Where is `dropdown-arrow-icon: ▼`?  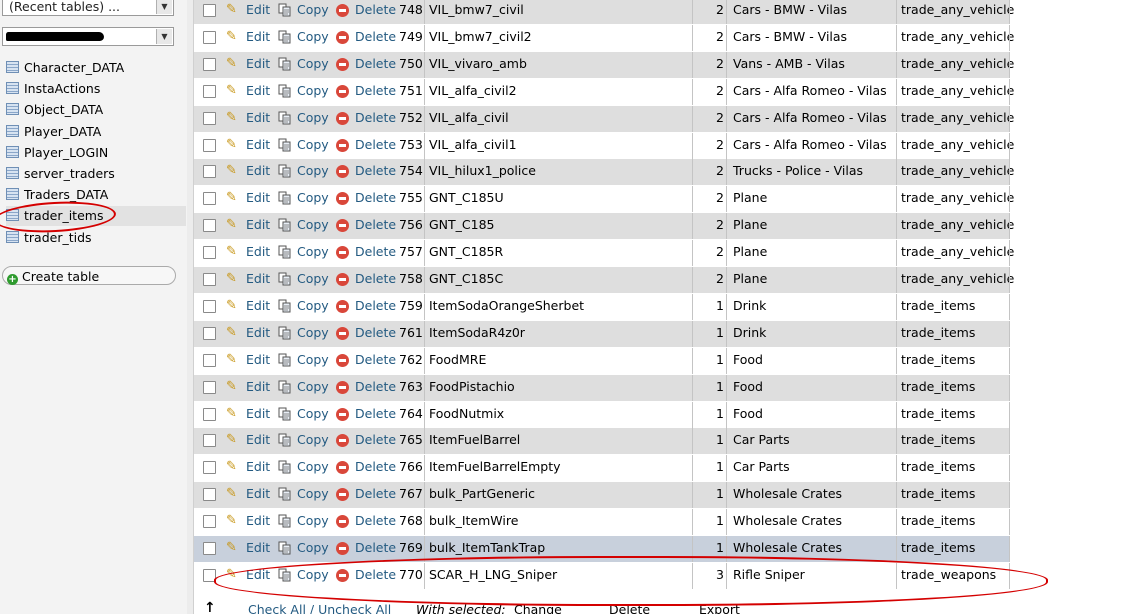 dropdown-arrow-icon: ▼ is located at coordinates (164, 36).